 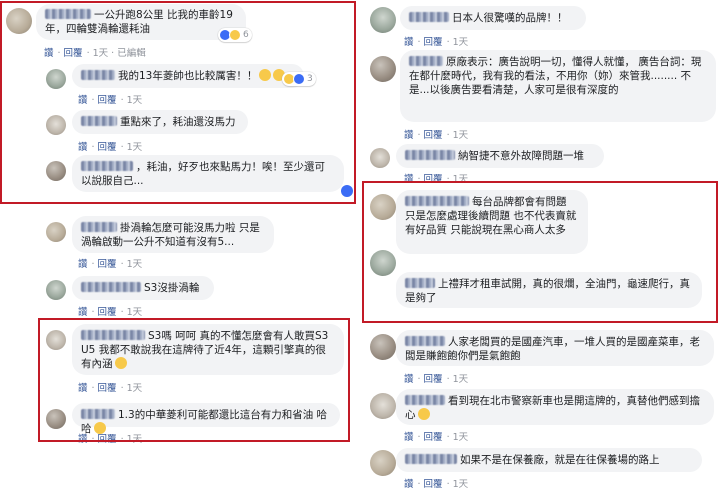 I want to click on comment-bubble: 納智捷不意外故障問題一堆, so click(x=500, y=156).